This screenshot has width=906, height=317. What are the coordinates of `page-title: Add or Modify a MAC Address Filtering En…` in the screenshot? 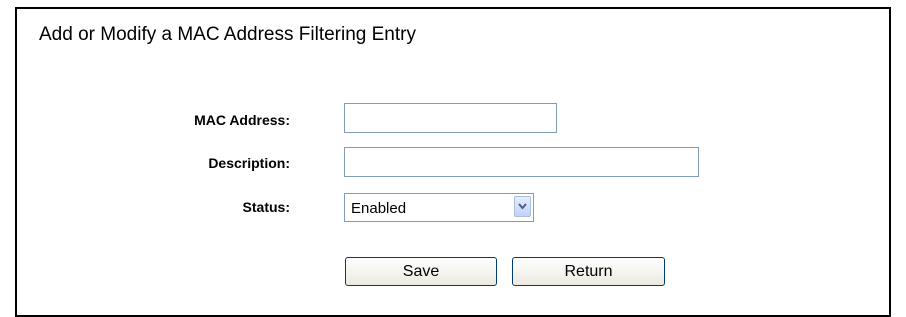 It's located at (227, 34).